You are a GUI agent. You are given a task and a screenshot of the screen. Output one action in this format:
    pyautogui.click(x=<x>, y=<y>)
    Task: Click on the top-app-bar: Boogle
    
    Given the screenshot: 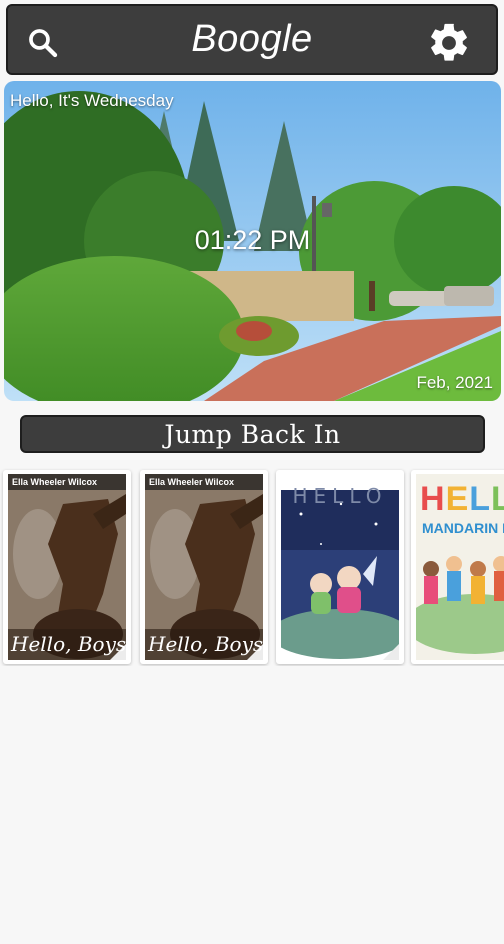 What is the action you would take?
    pyautogui.click(x=252, y=39)
    